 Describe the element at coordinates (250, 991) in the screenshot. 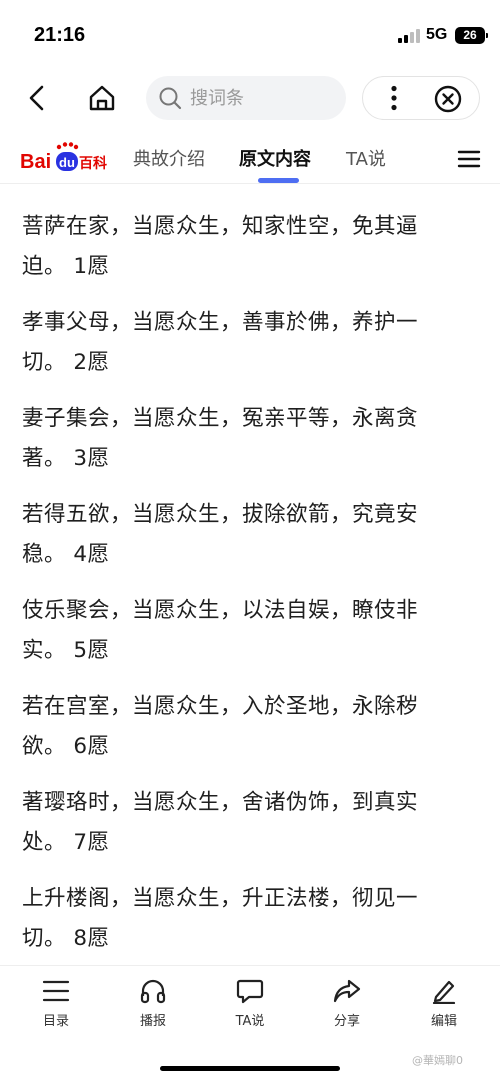

I see `comment-icon` at that location.